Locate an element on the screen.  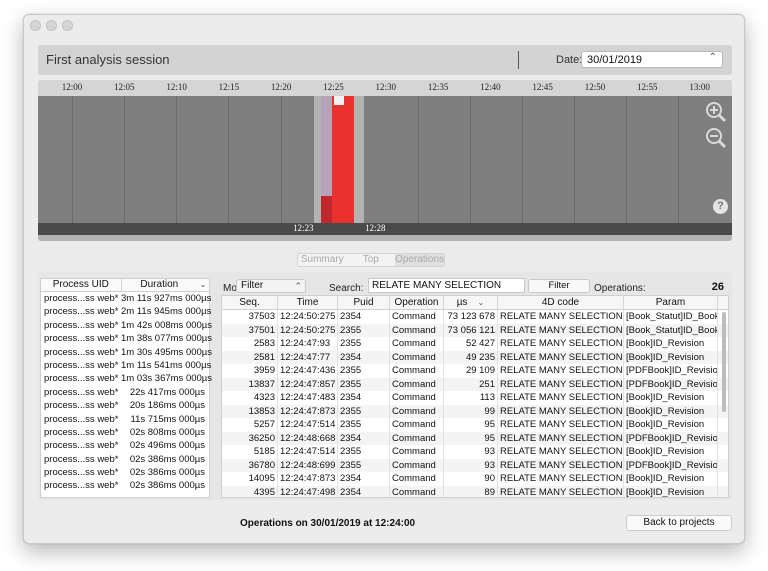
table-row: process...ss web* 2m 11s 945ms 000µs is located at coordinates (126, 311).